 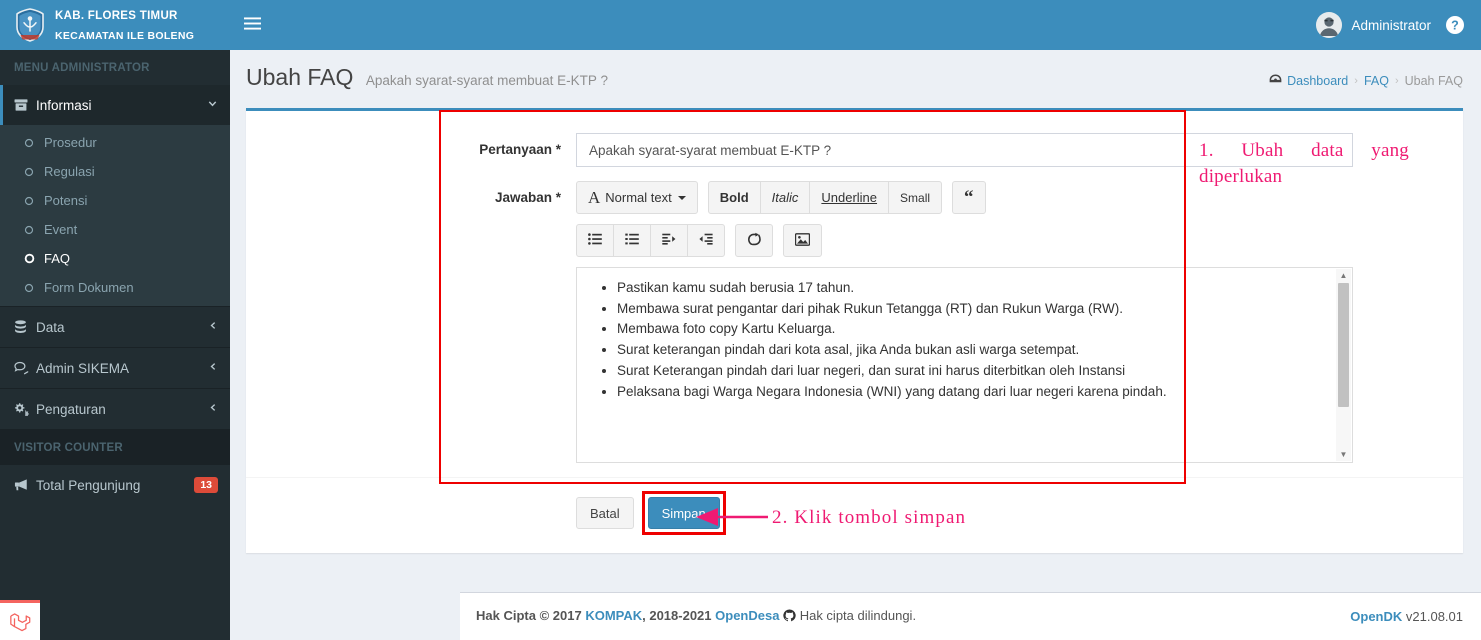 I want to click on text-style-dropdown: A Normal text, so click(x=637, y=197).